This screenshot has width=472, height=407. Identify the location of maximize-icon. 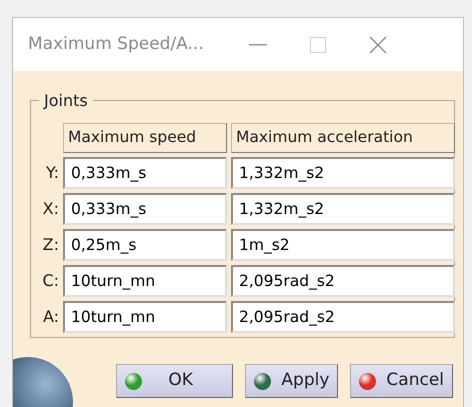
(318, 44).